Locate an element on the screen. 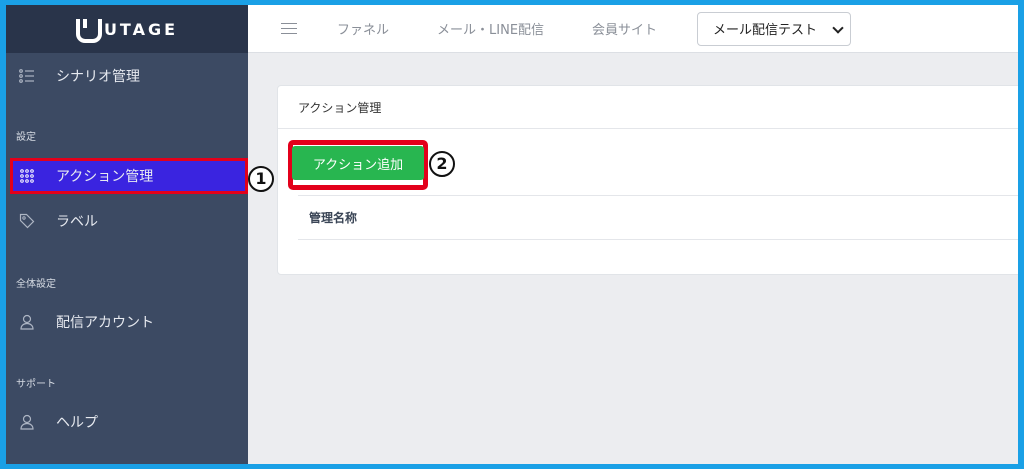 Image resolution: width=1024 pixels, height=469 pixels. add-action-button: アクション追加 is located at coordinates (358, 163).